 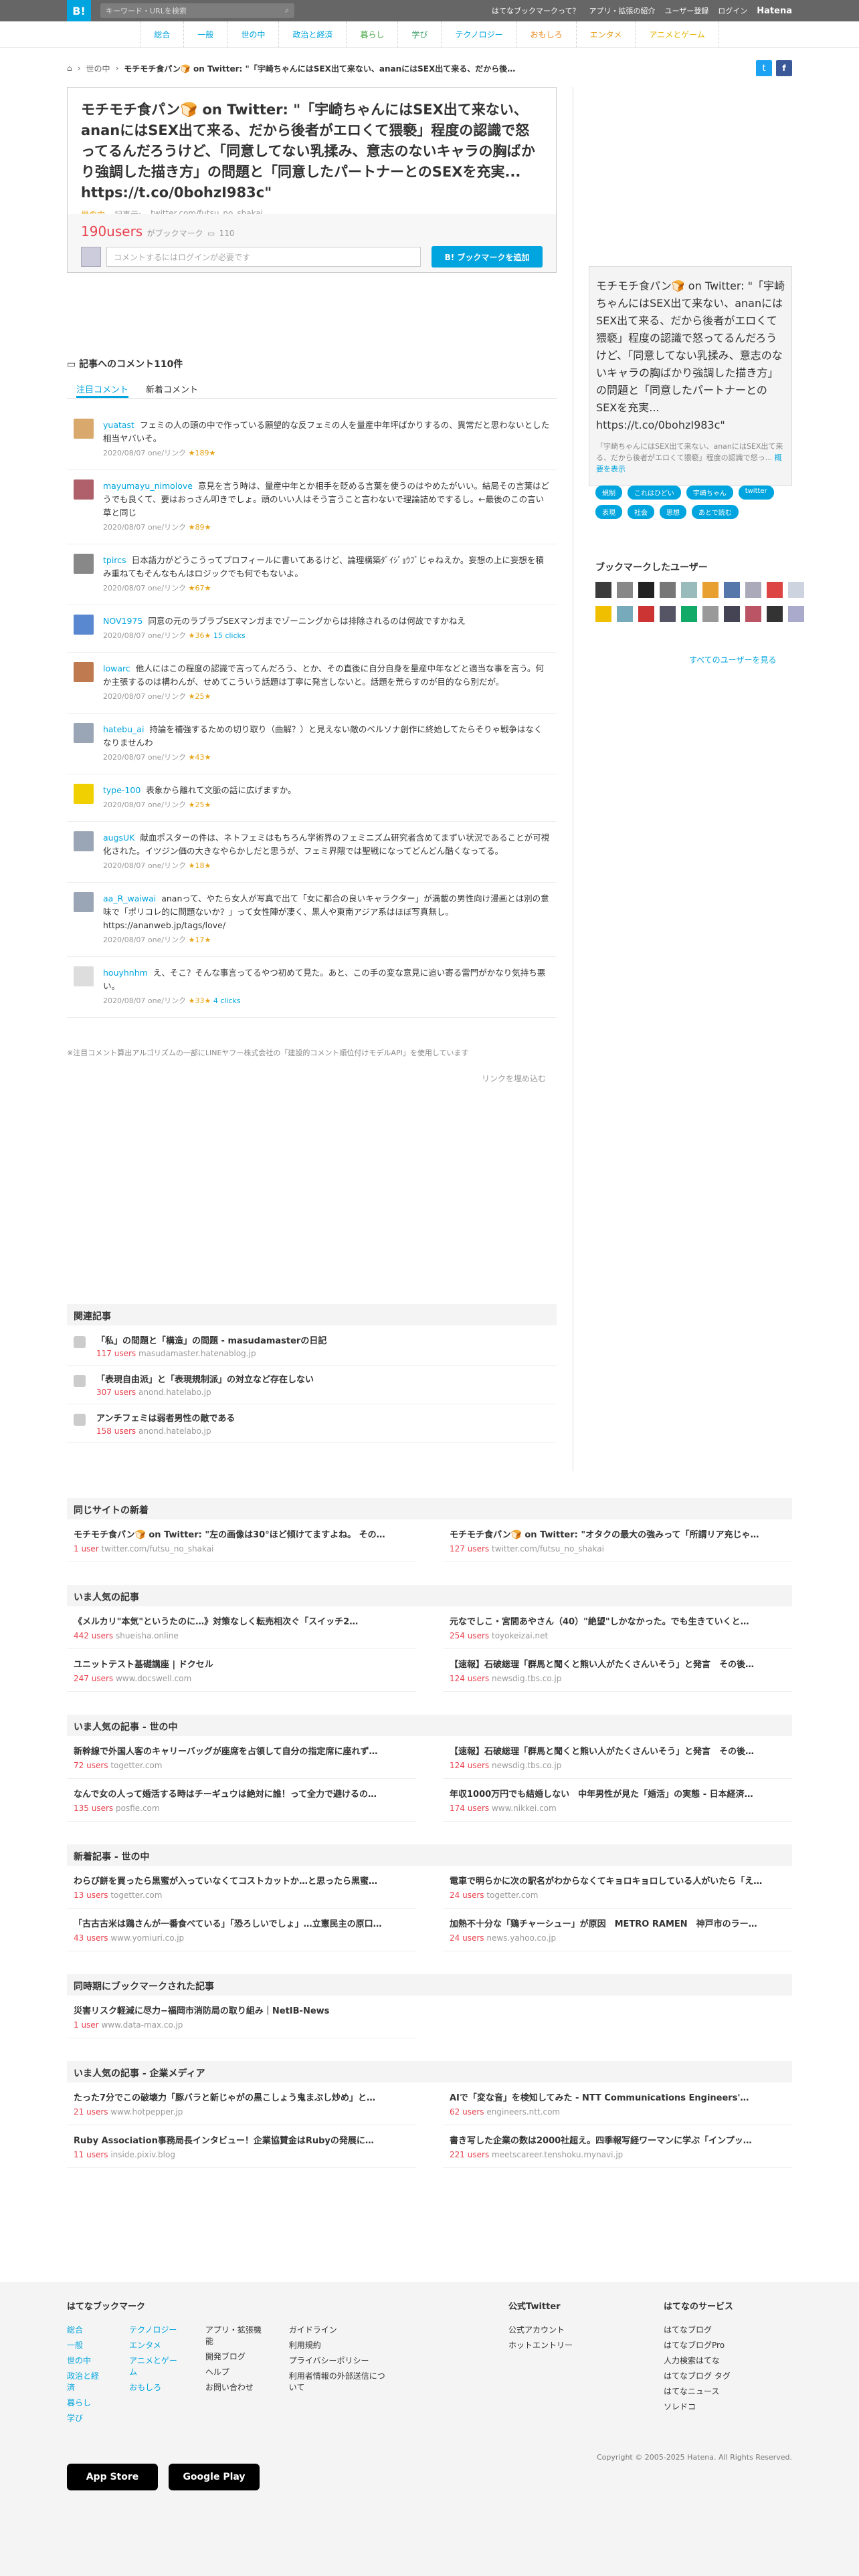 What do you see at coordinates (608, 512) in the screenshot?
I see `tag: 表現` at bounding box center [608, 512].